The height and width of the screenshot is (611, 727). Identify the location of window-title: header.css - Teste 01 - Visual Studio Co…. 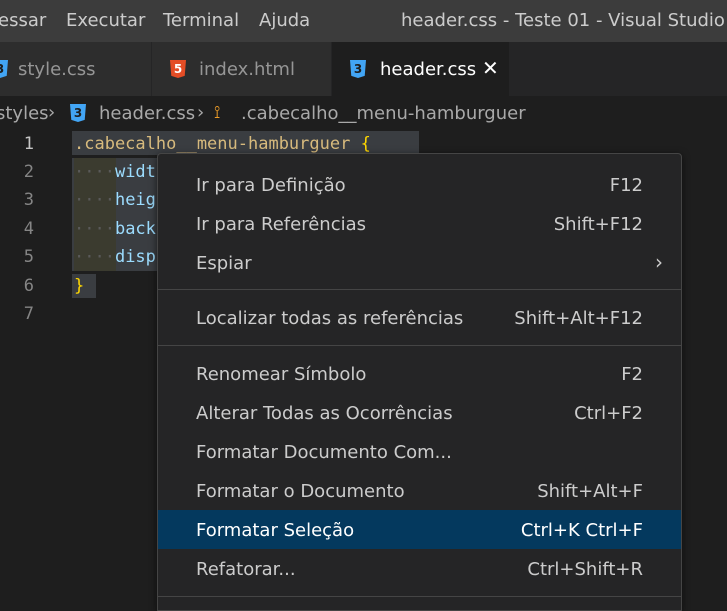
(564, 20).